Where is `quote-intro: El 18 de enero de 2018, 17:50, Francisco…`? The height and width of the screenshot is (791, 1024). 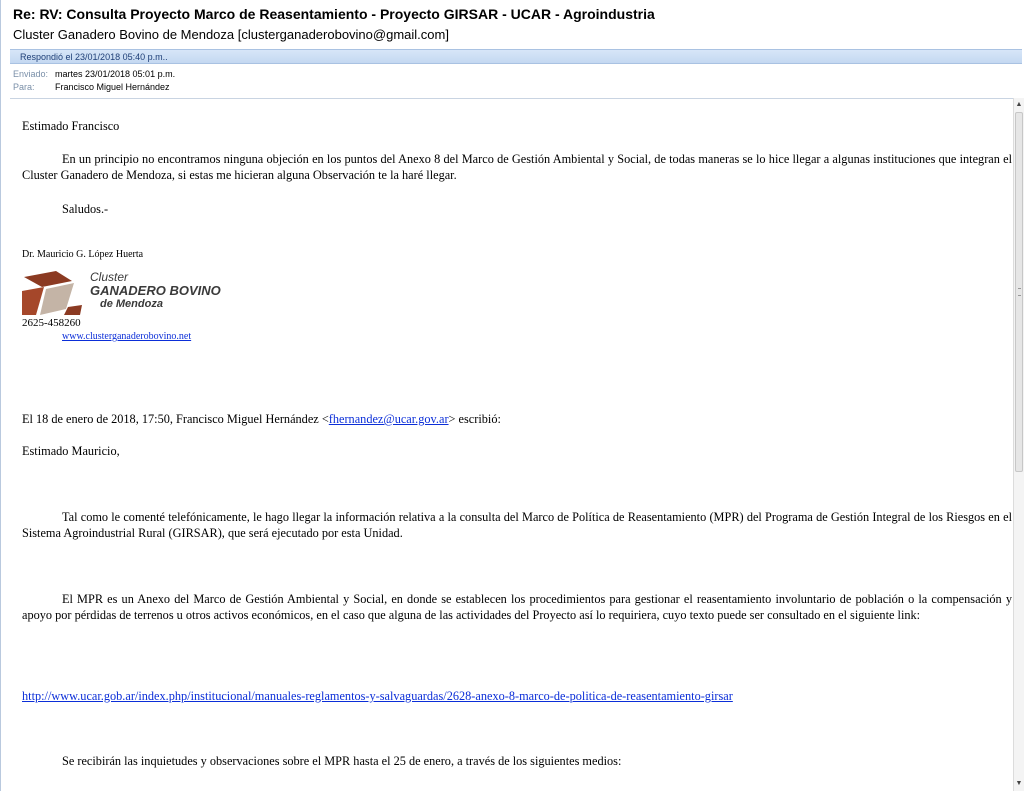
quote-intro: El 18 de enero de 2018, 17:50, Francisco… is located at coordinates (517, 419).